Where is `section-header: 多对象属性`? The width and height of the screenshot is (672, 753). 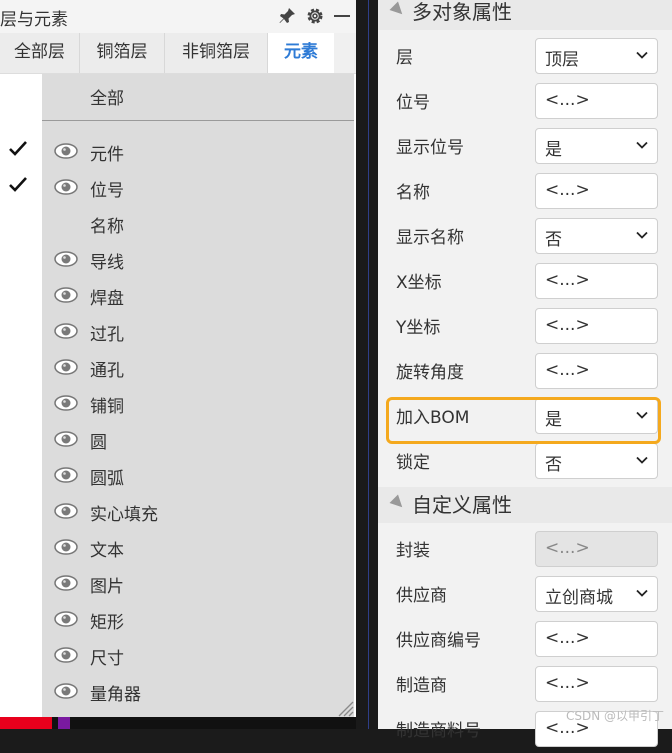
section-header: 多对象属性 is located at coordinates (525, 15).